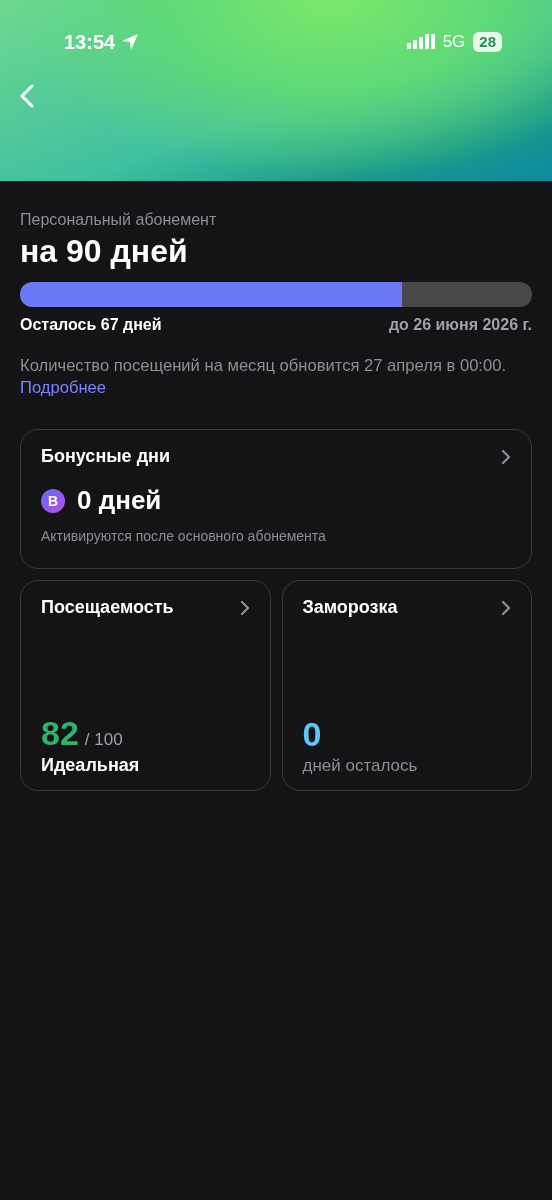 Image resolution: width=552 pixels, height=1200 pixels. What do you see at coordinates (130, 42) in the screenshot?
I see `location-arrow-icon` at bounding box center [130, 42].